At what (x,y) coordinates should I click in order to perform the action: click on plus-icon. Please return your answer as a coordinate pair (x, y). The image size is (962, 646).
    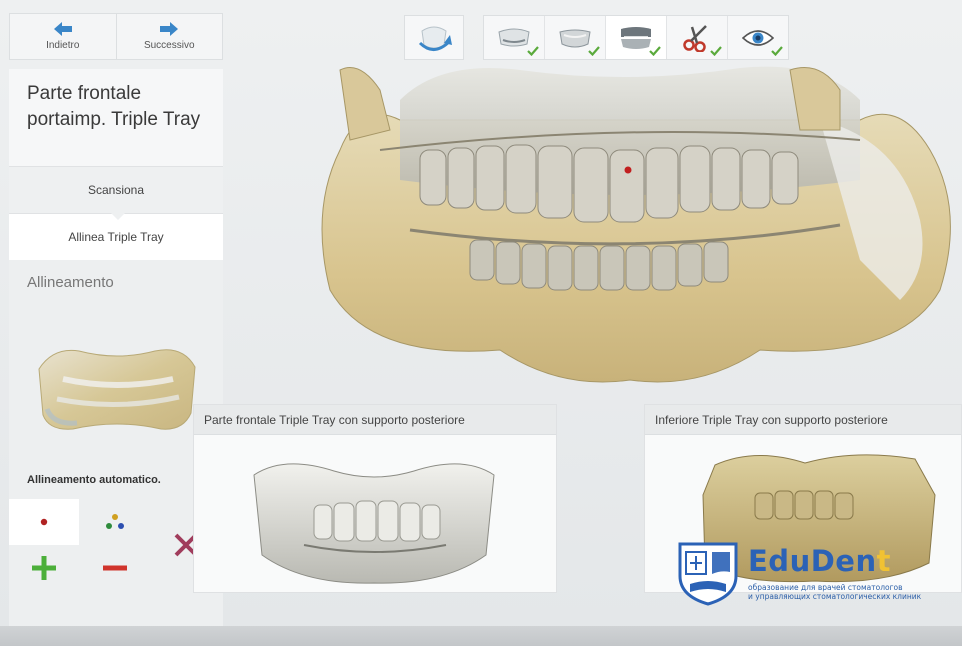
    Looking at the image, I should click on (44, 568).